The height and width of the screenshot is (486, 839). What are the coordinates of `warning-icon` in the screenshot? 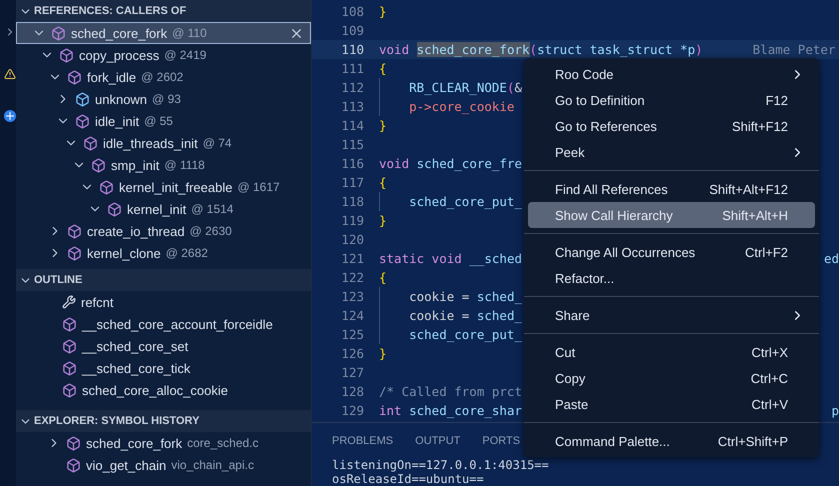 It's located at (10, 74).